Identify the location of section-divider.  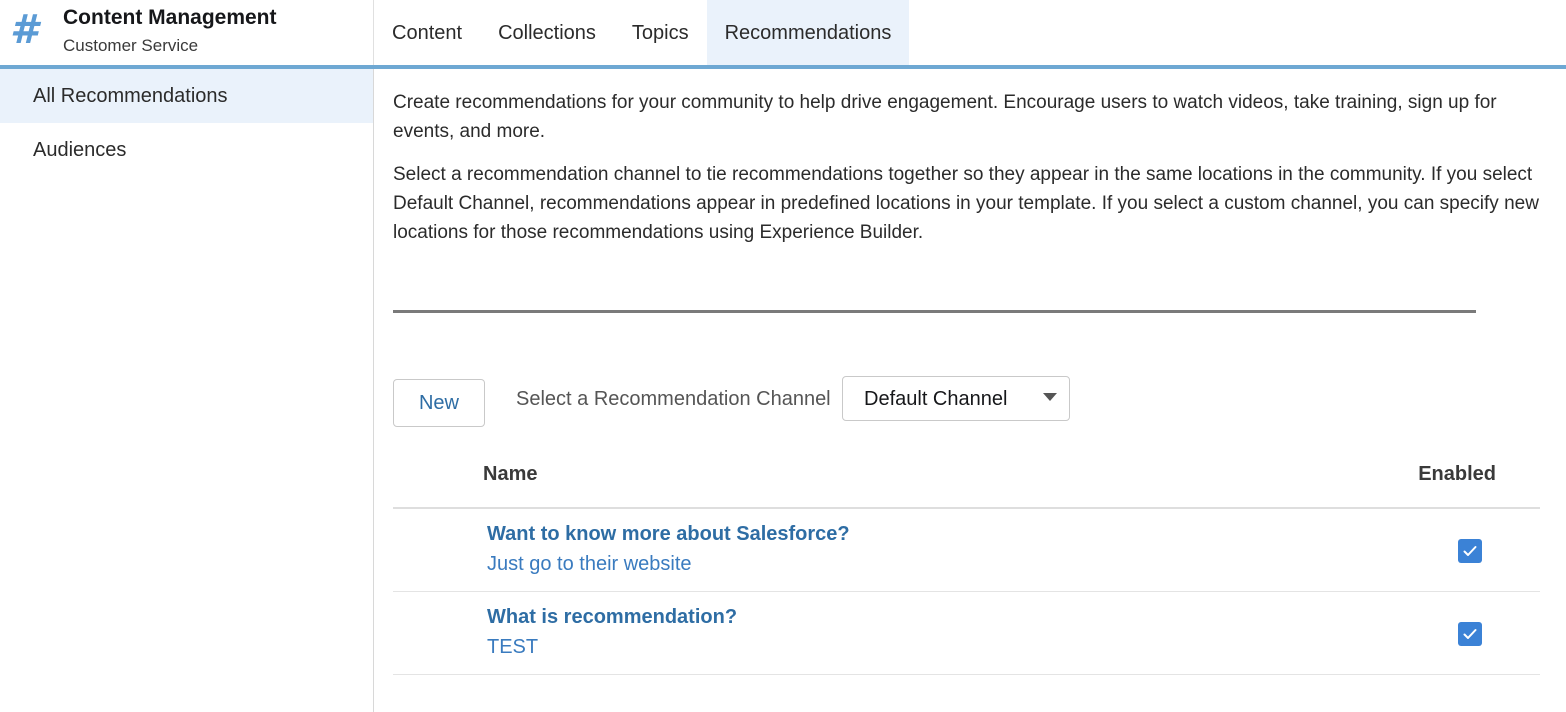
(934, 311).